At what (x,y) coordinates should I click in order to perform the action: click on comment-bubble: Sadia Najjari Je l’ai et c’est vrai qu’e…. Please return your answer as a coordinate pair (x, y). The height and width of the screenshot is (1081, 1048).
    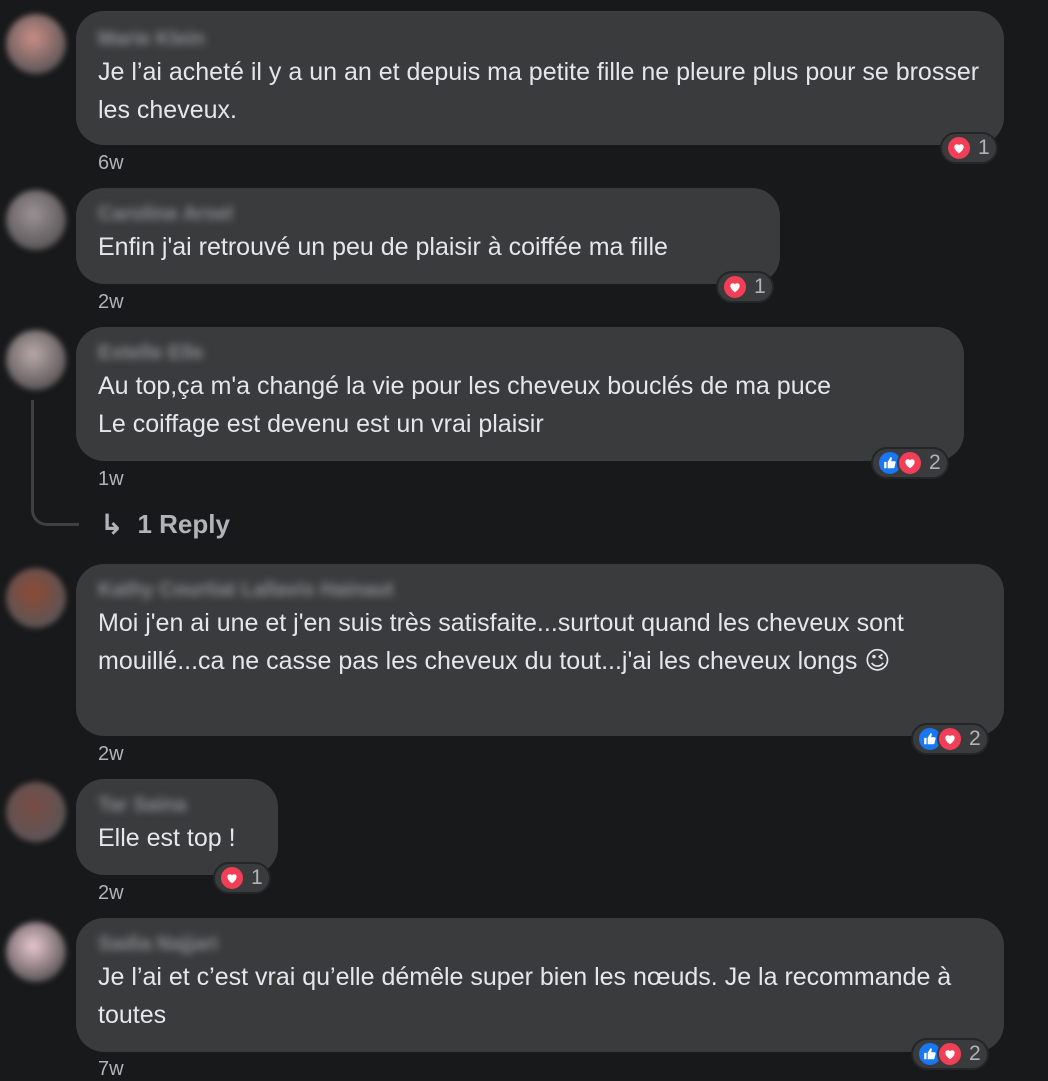
    Looking at the image, I should click on (540, 985).